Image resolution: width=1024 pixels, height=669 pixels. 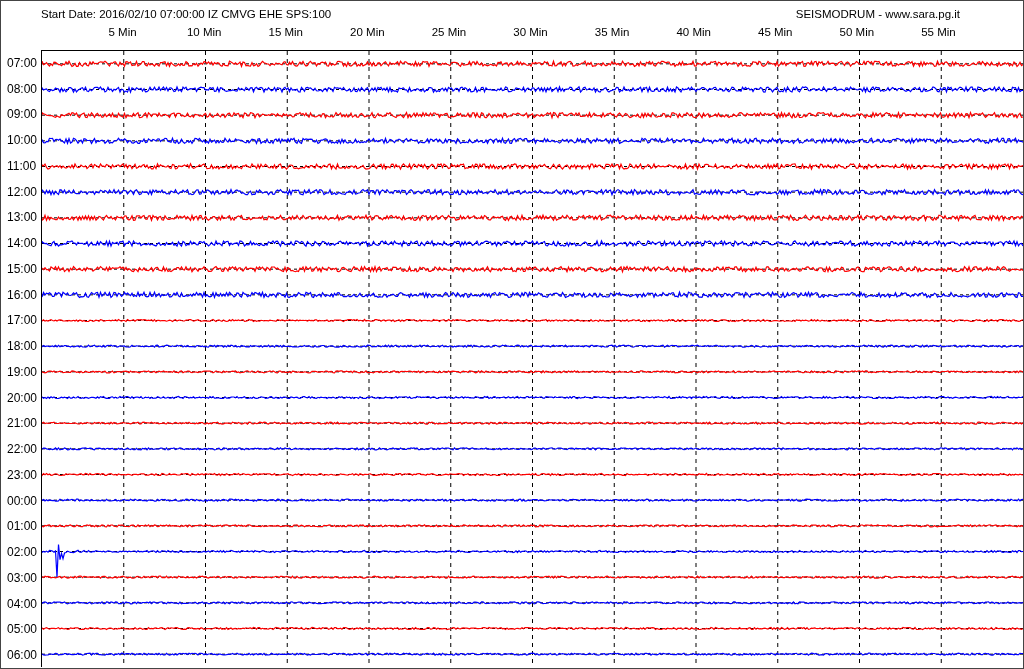 I want to click on minute-label: 50 Min, so click(x=857, y=32).